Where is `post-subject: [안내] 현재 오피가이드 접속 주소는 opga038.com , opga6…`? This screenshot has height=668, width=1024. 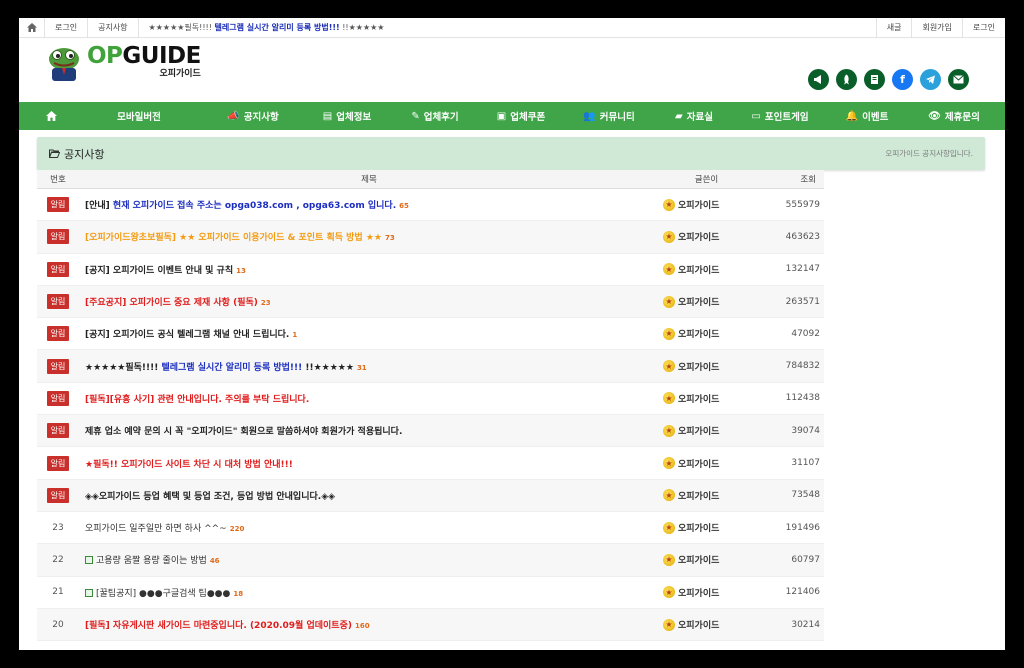 post-subject: [안내] 현재 오피가이드 접속 주소는 opga038.com , opga6… is located at coordinates (369, 204).